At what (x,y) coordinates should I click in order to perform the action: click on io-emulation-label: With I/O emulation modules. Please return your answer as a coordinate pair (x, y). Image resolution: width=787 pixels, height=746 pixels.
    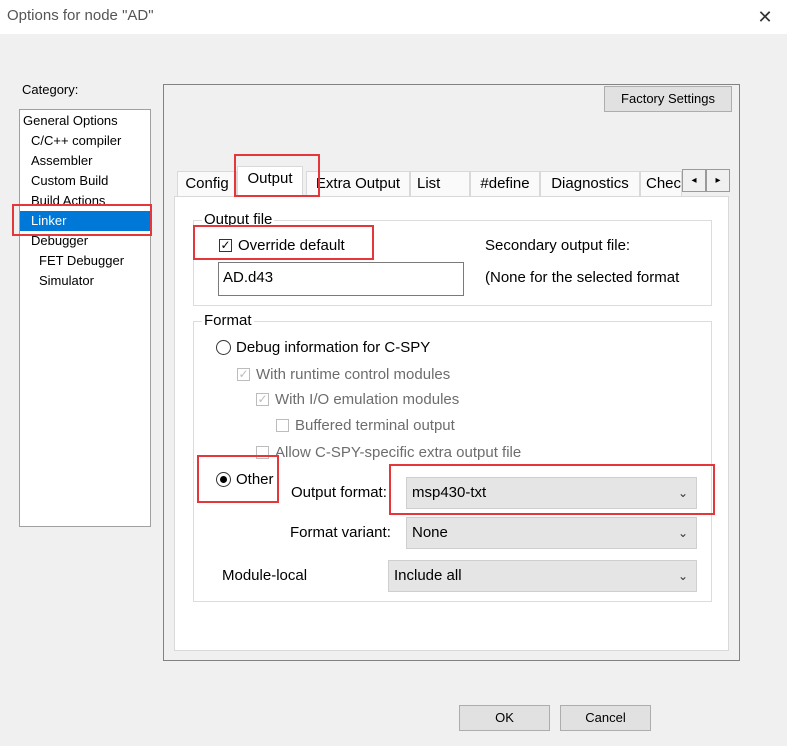
    Looking at the image, I should click on (367, 399).